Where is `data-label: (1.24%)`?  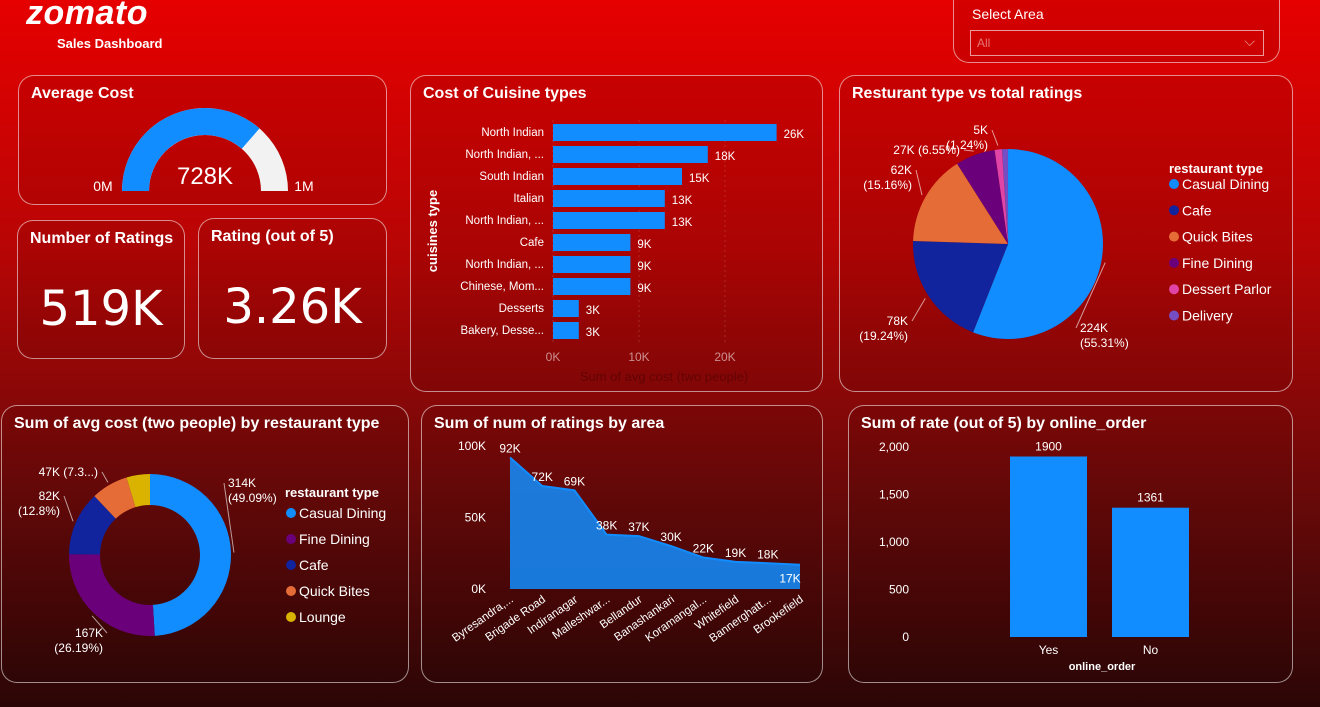
data-label: (1.24%) is located at coordinates (967, 145).